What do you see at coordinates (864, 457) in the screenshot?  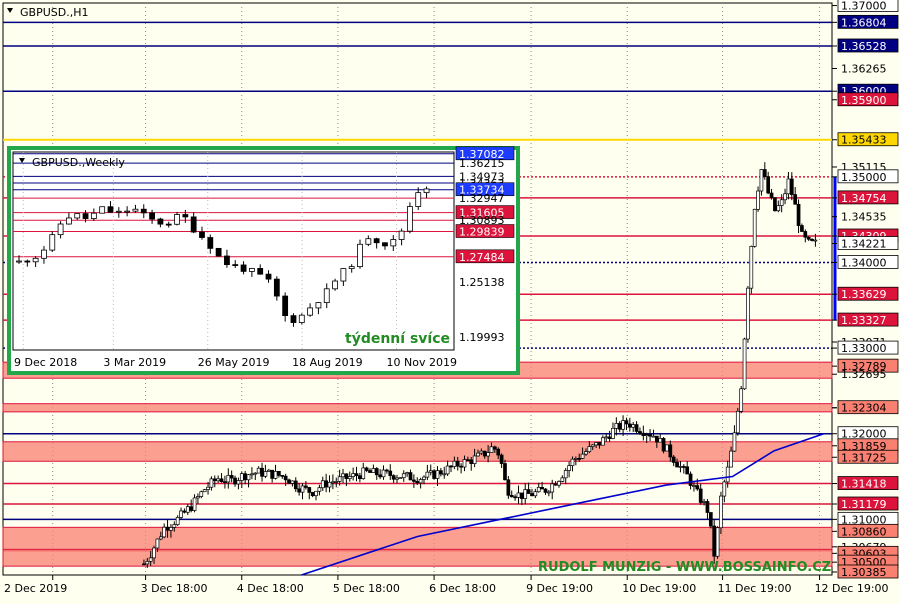 I see `price-tag-label: 1.31725` at bounding box center [864, 457].